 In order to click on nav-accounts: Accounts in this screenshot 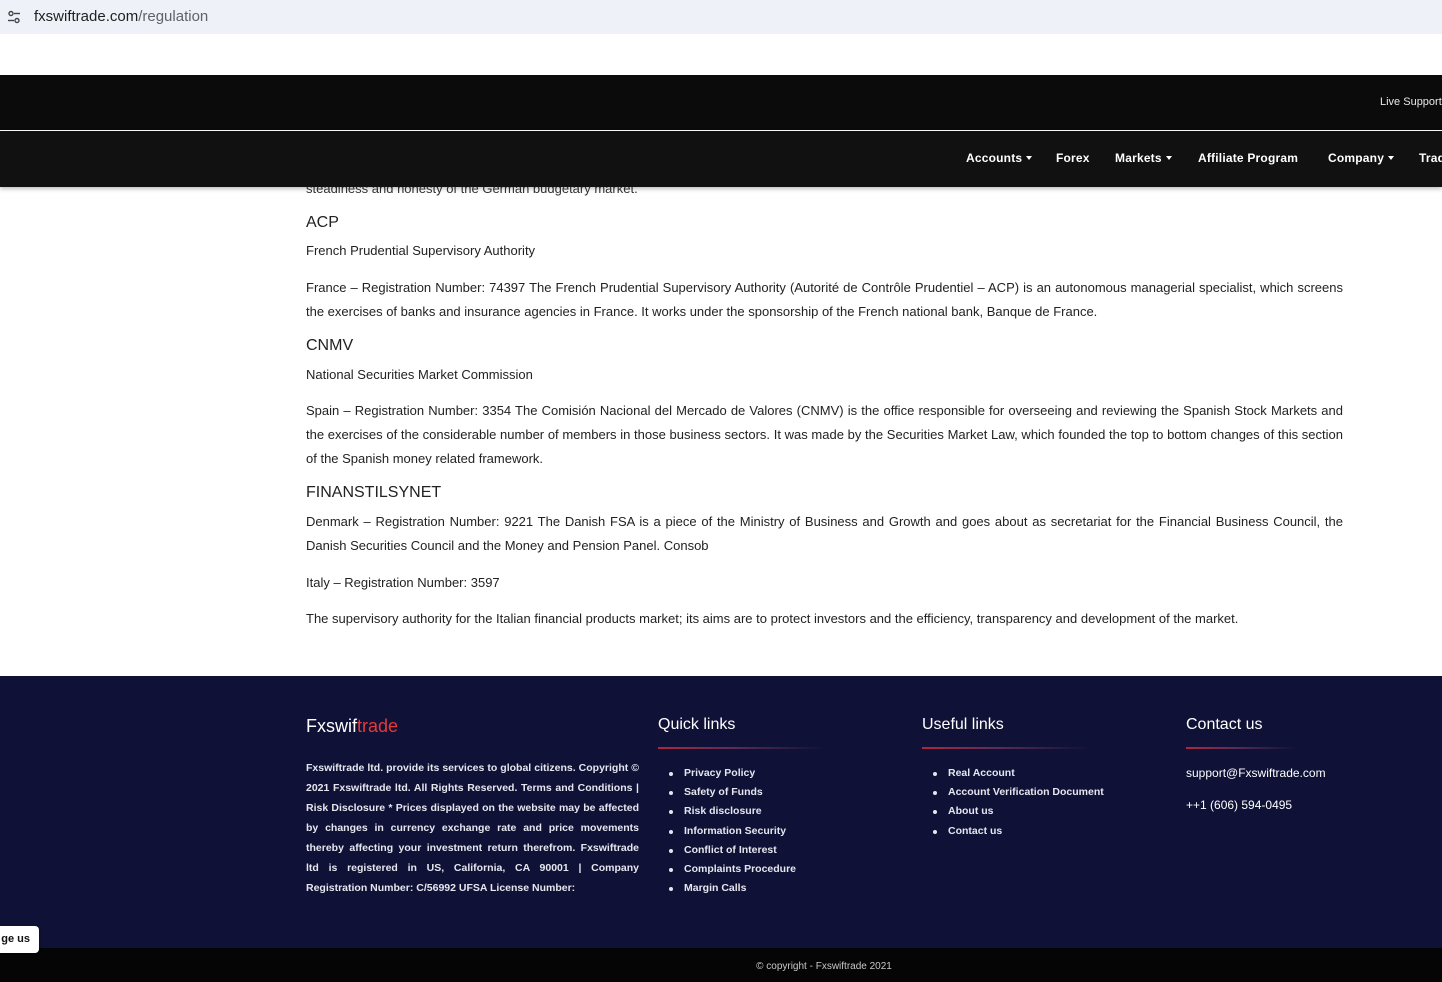, I will do `click(999, 158)`.